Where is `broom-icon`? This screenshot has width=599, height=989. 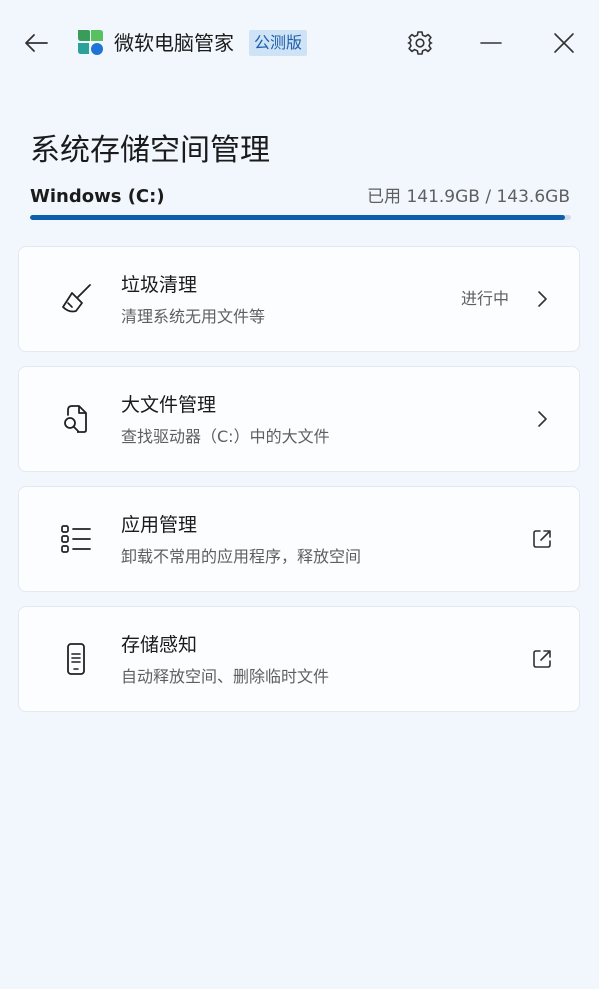 broom-icon is located at coordinates (76, 298).